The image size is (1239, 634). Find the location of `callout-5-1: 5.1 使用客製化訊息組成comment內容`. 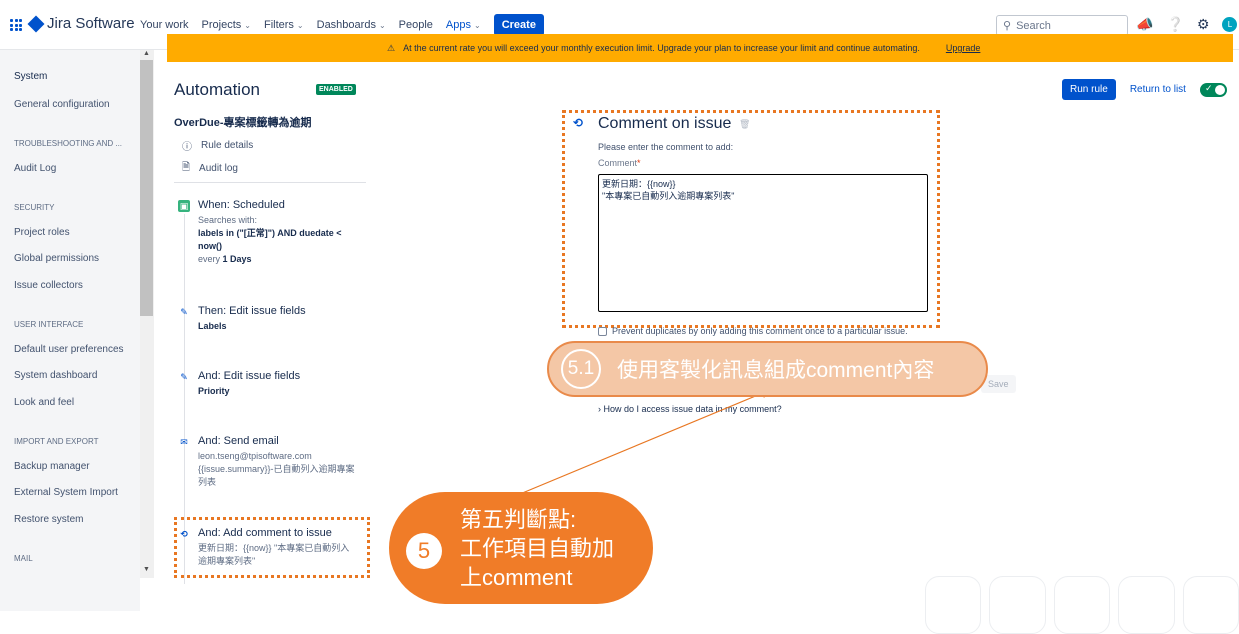

callout-5-1: 5.1 使用客製化訊息組成comment內容 is located at coordinates (767, 369).